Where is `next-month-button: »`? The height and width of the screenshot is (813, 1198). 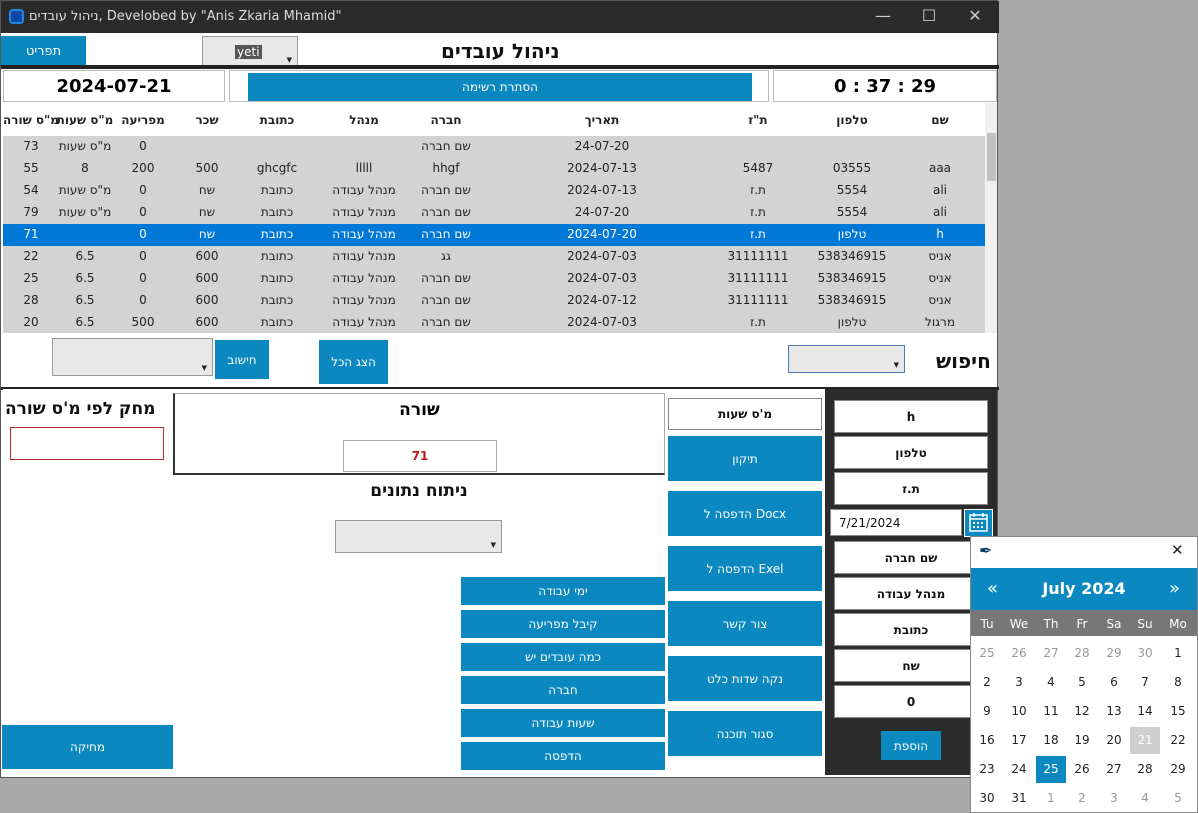
next-month-button: » is located at coordinates (1174, 588).